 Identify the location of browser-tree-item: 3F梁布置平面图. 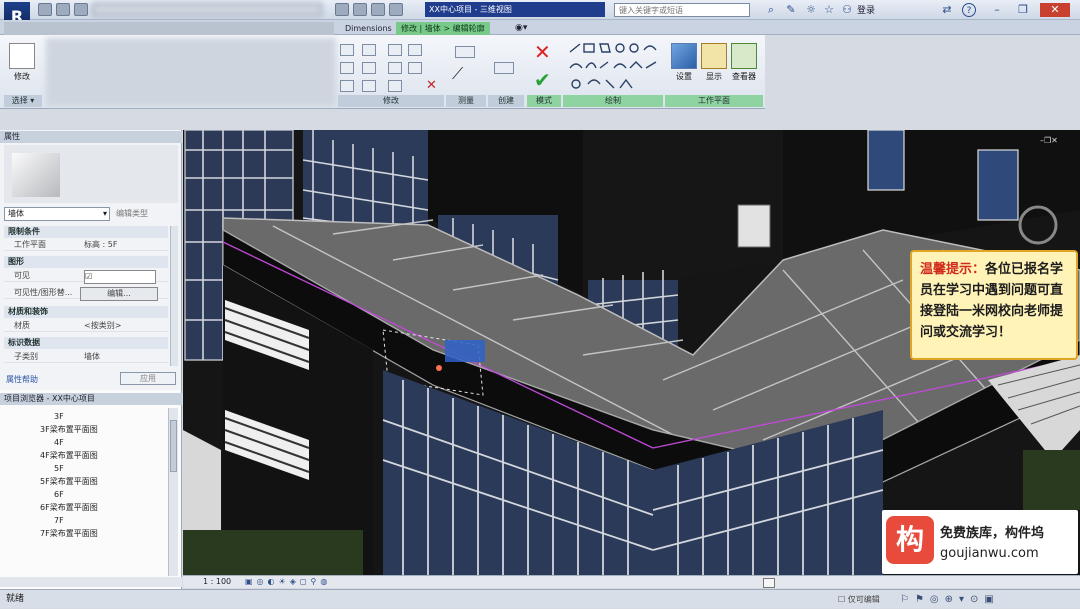
(89, 429).